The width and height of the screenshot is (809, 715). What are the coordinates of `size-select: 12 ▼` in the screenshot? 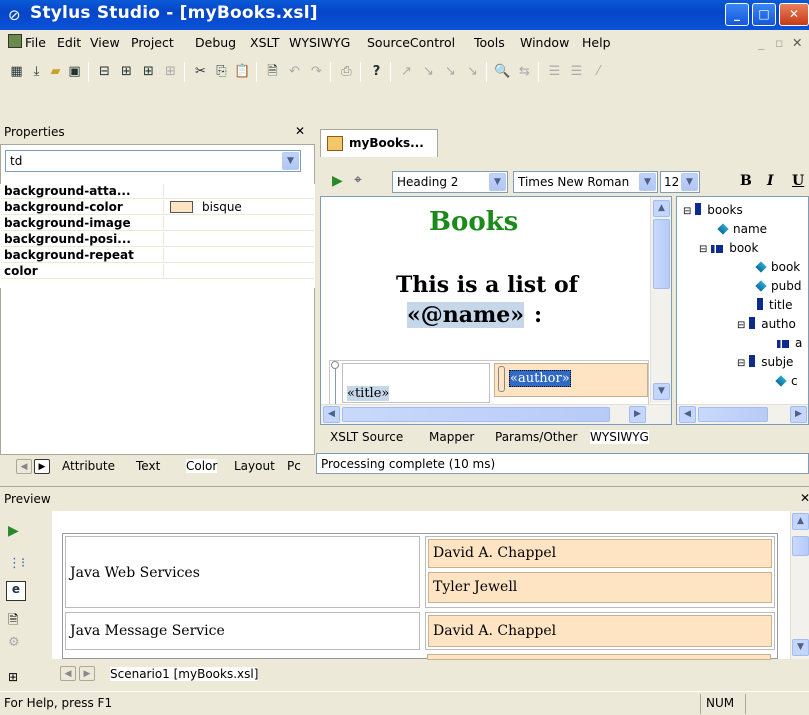 It's located at (680, 182).